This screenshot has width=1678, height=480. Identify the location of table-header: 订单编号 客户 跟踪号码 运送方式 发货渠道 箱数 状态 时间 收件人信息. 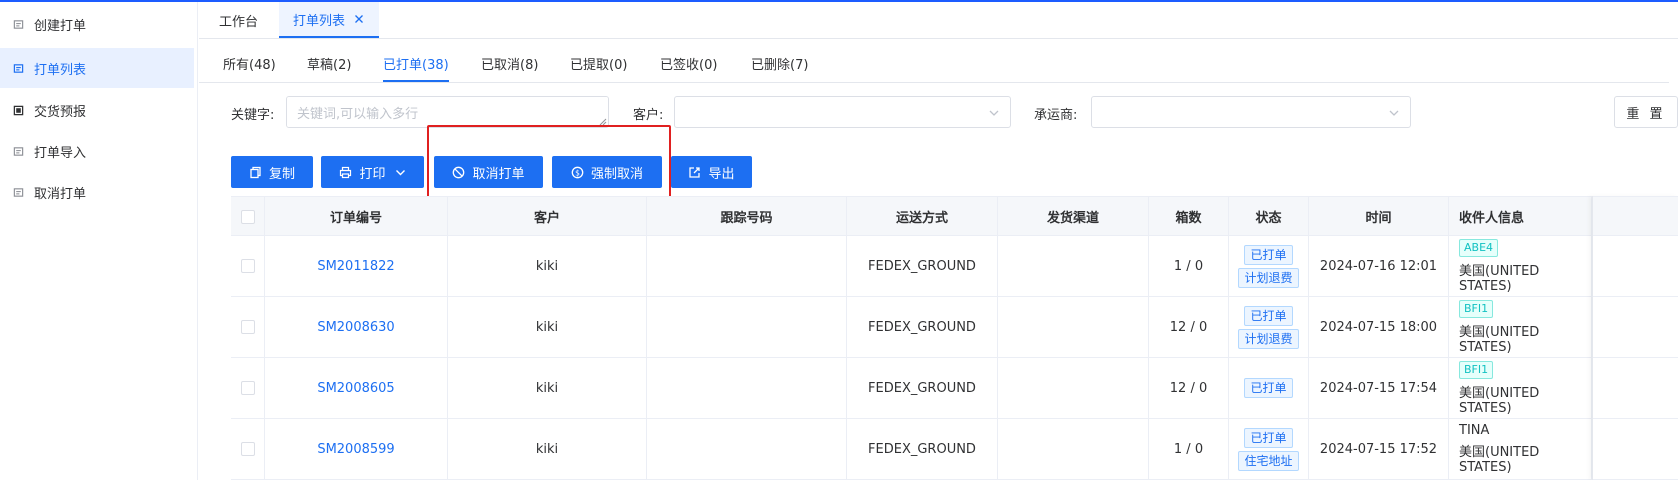
(954, 216).